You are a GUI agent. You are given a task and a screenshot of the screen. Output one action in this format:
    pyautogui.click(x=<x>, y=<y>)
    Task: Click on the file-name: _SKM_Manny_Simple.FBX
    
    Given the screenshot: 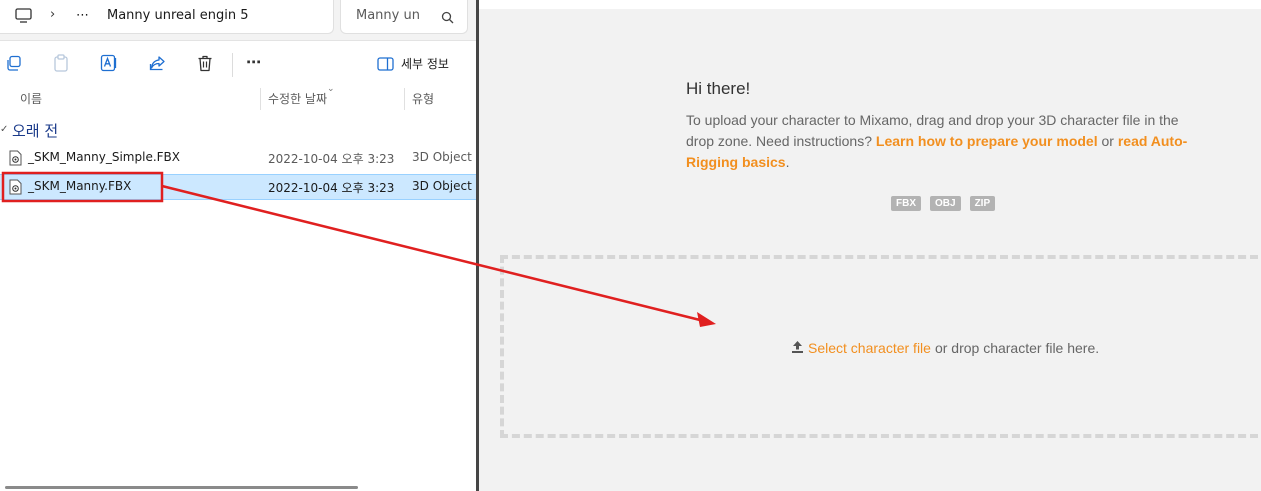 What is the action you would take?
    pyautogui.click(x=104, y=157)
    